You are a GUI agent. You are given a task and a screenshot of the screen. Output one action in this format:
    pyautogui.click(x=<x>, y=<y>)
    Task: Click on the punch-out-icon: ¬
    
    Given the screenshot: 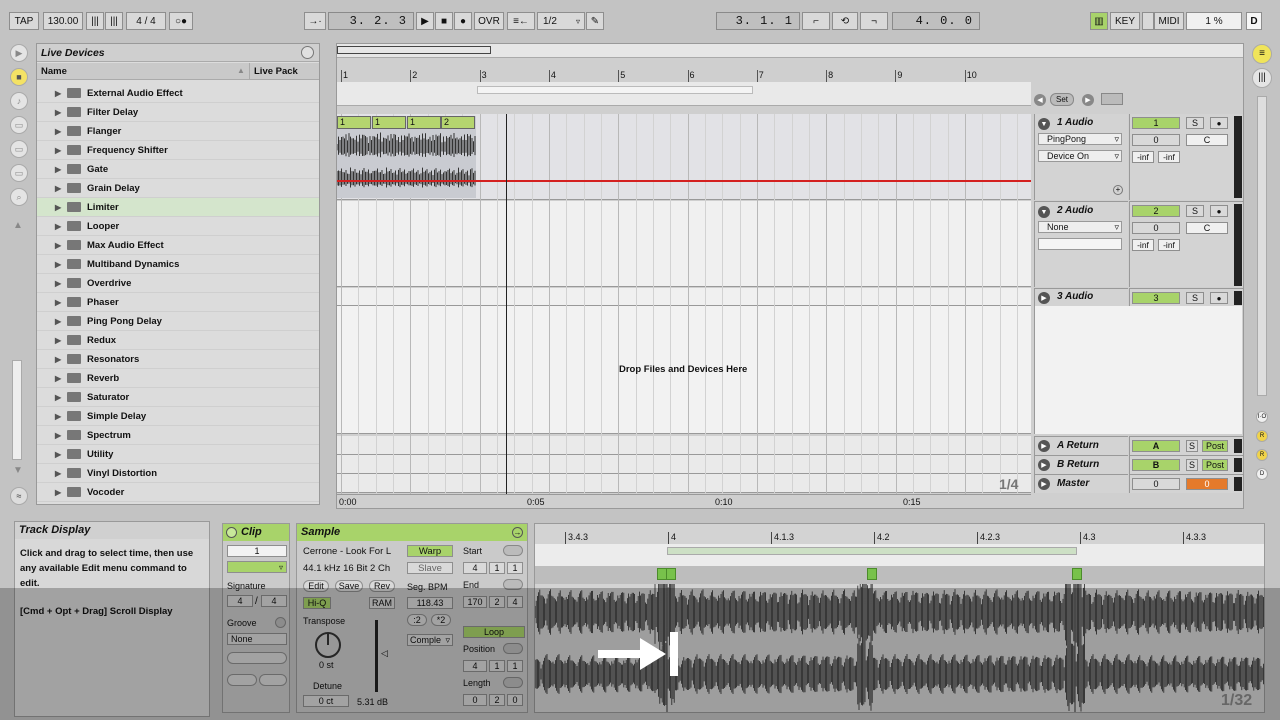 What is the action you would take?
    pyautogui.click(x=874, y=21)
    